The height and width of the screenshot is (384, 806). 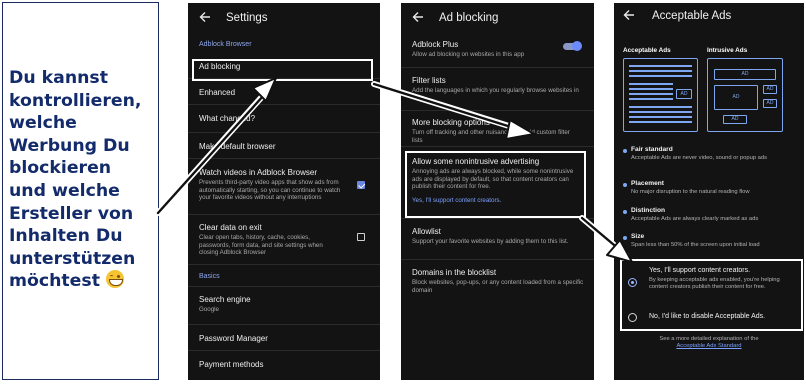 I want to click on item-label: Domains in the blocklist, so click(x=454, y=272).